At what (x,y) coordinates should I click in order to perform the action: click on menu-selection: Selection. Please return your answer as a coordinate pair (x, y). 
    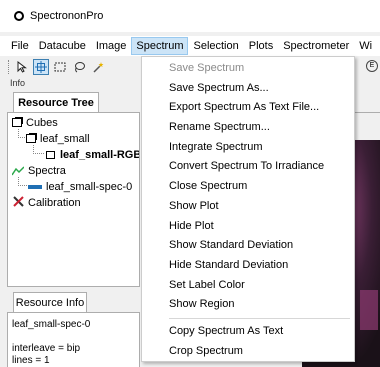
    Looking at the image, I should click on (215, 46).